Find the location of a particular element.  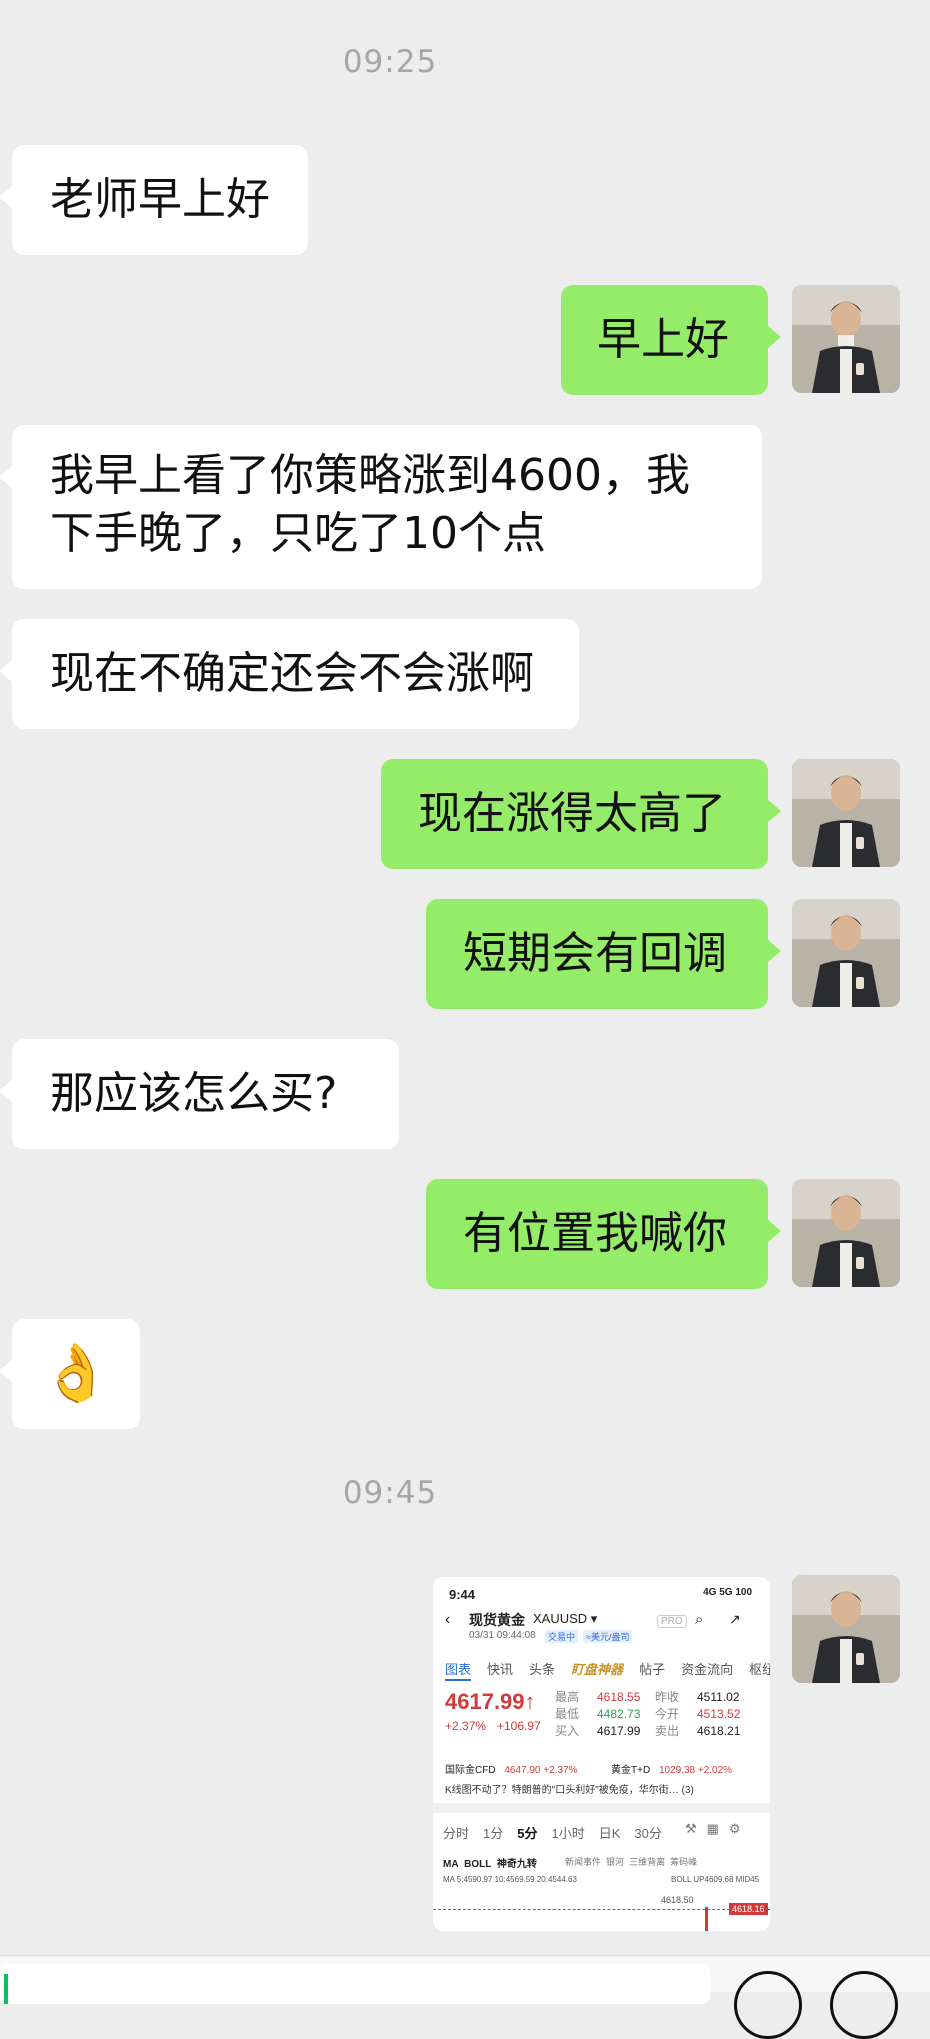

instrument-title: 现货黄金 is located at coordinates (497, 1620).